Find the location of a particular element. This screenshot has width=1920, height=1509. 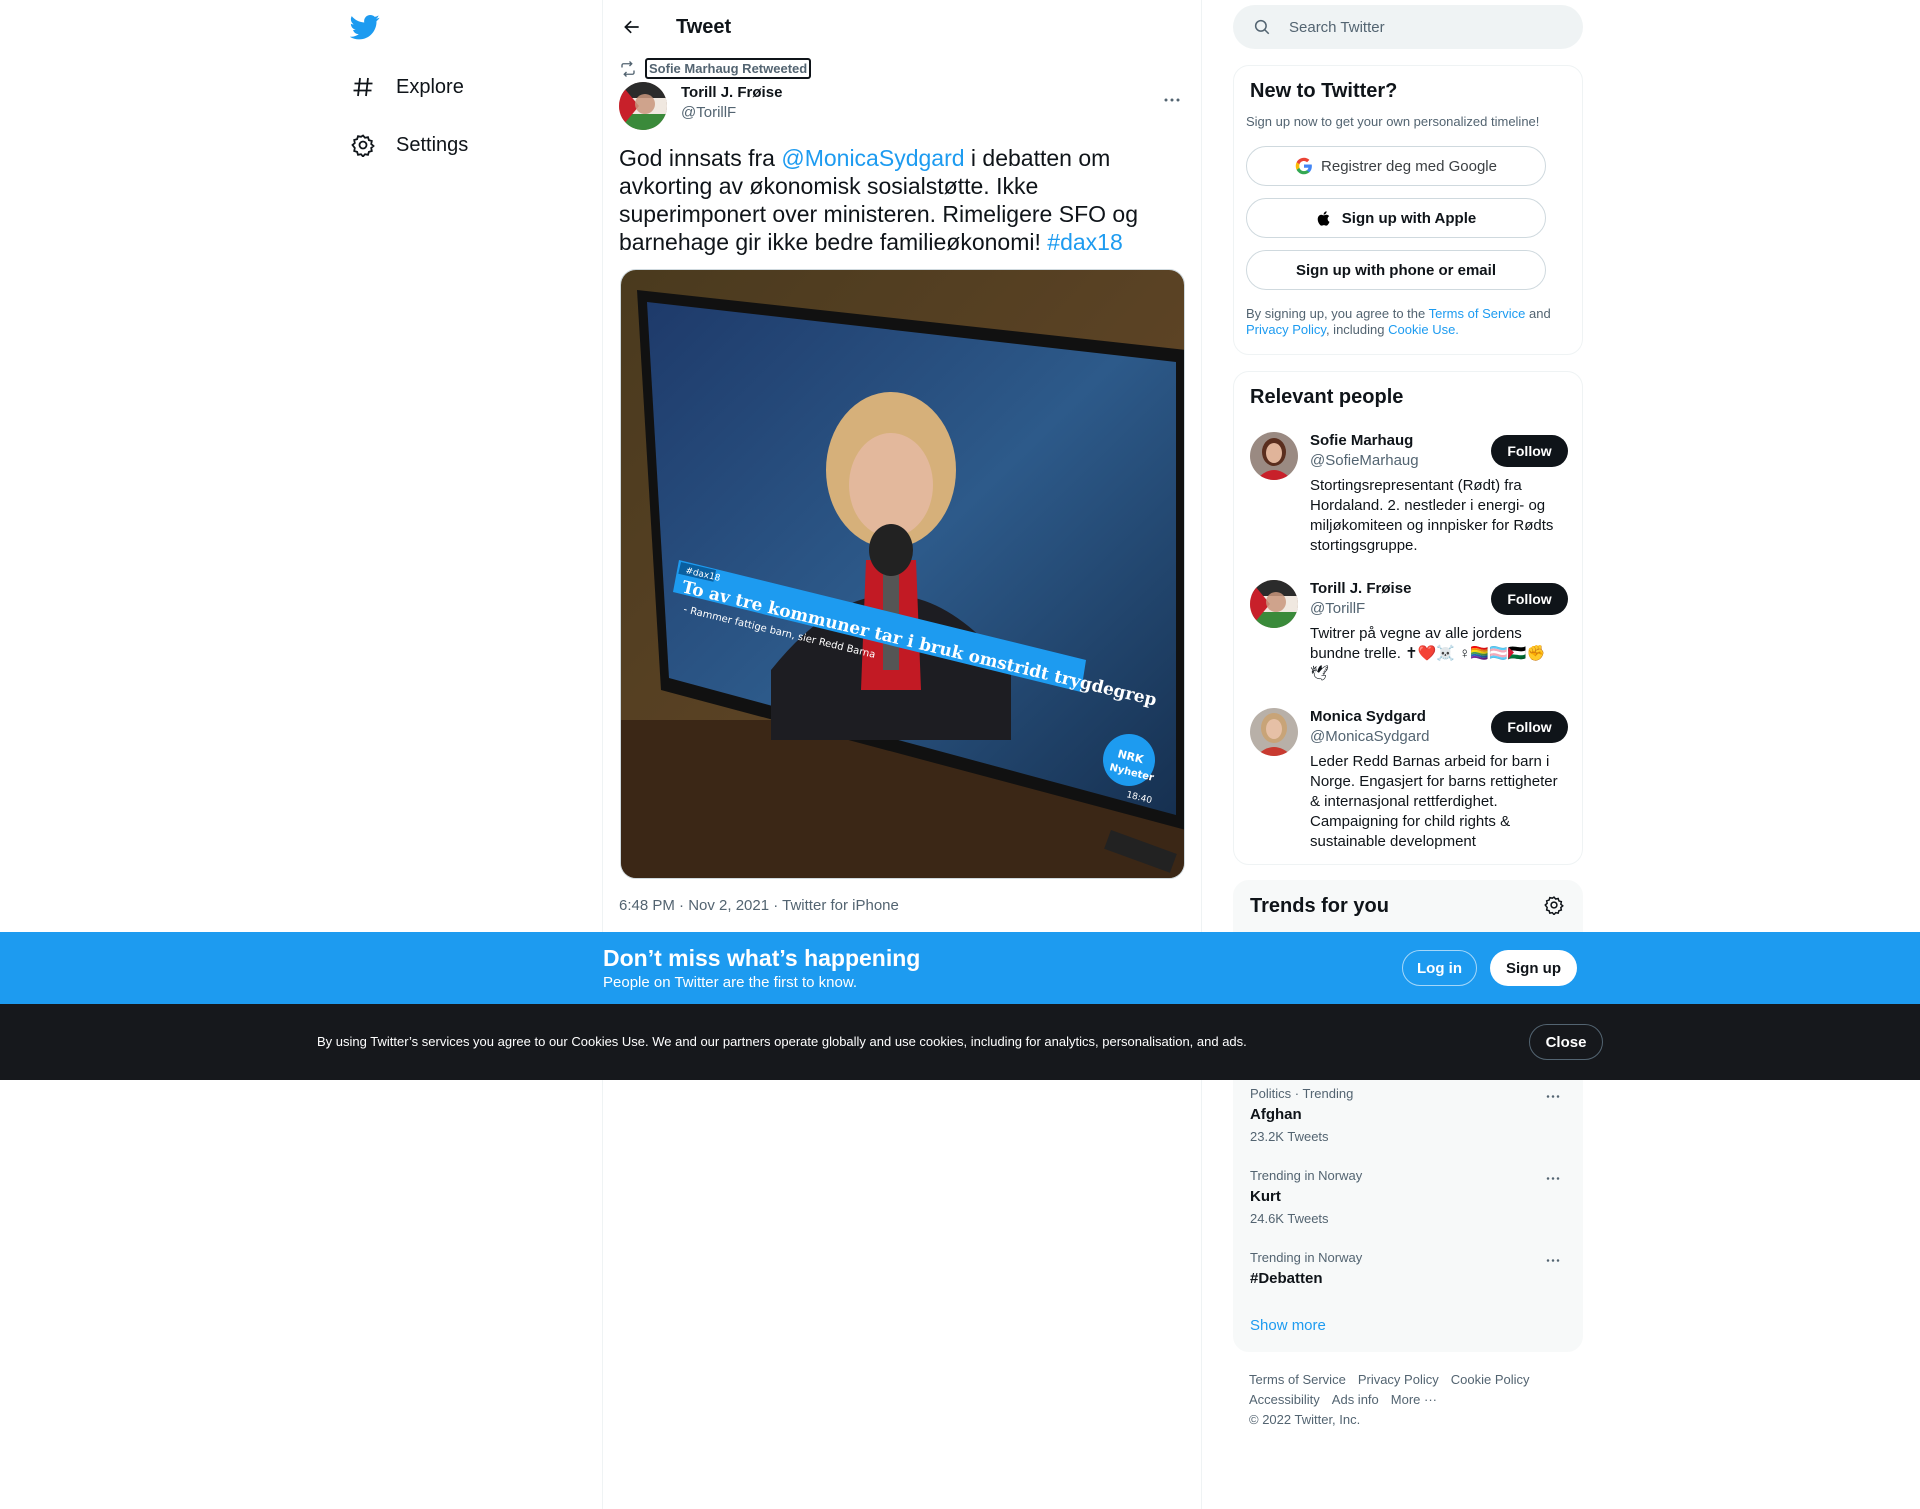

back-button is located at coordinates (632, 27).